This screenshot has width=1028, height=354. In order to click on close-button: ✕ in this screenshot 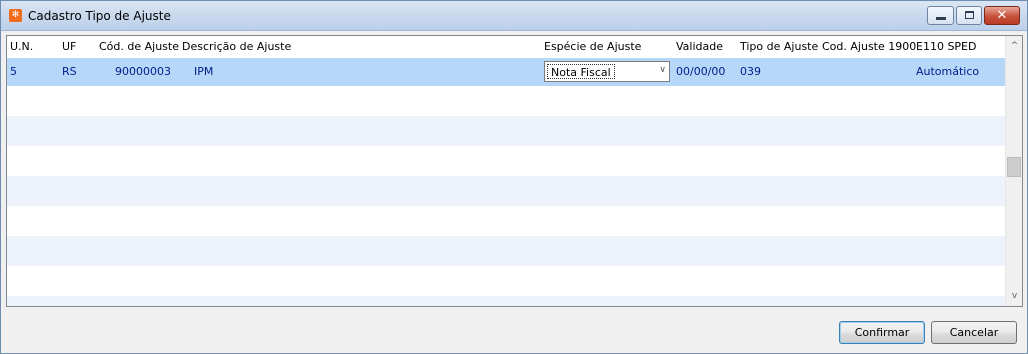, I will do `click(1002, 15)`.